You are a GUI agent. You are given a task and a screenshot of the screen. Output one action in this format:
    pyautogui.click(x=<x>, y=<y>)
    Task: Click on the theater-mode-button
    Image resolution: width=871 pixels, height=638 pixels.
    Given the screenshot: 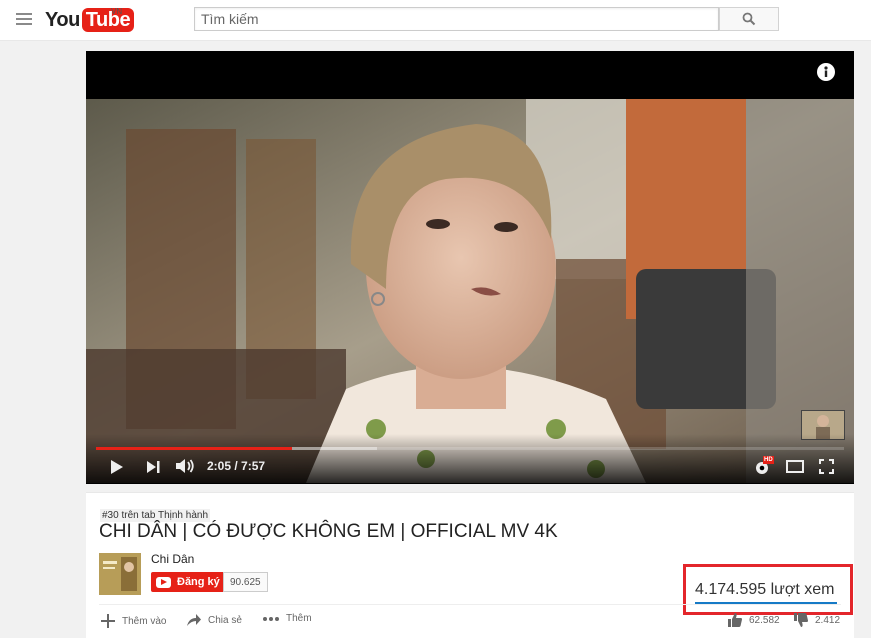 What is the action you would take?
    pyautogui.click(x=795, y=469)
    